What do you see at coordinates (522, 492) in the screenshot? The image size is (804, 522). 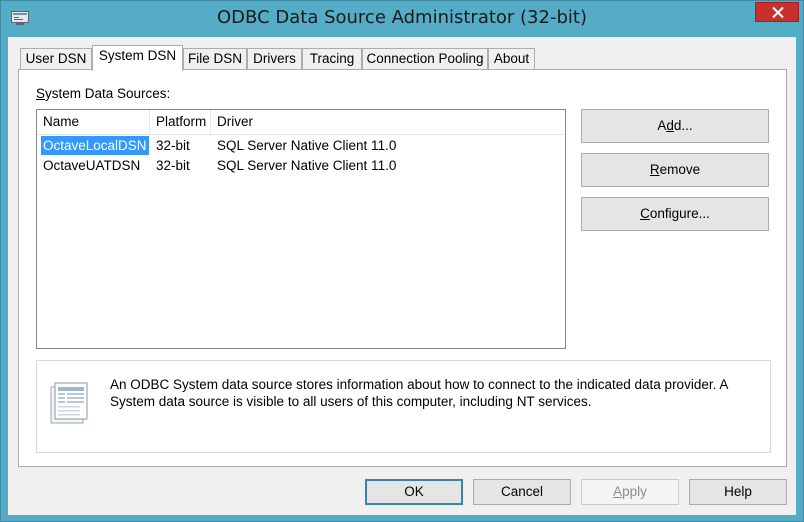 I see `cancel-button: Cancel` at bounding box center [522, 492].